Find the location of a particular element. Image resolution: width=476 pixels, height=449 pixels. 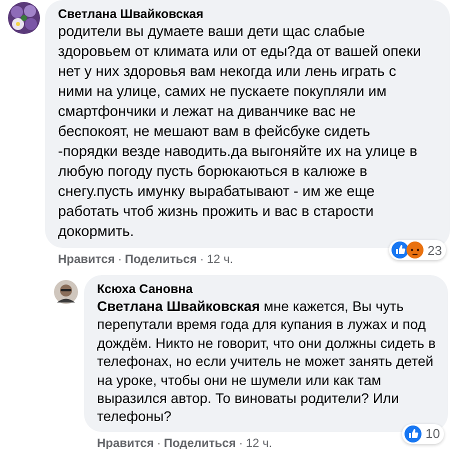

author-name: Ксюха Сановна is located at coordinates (266, 289).